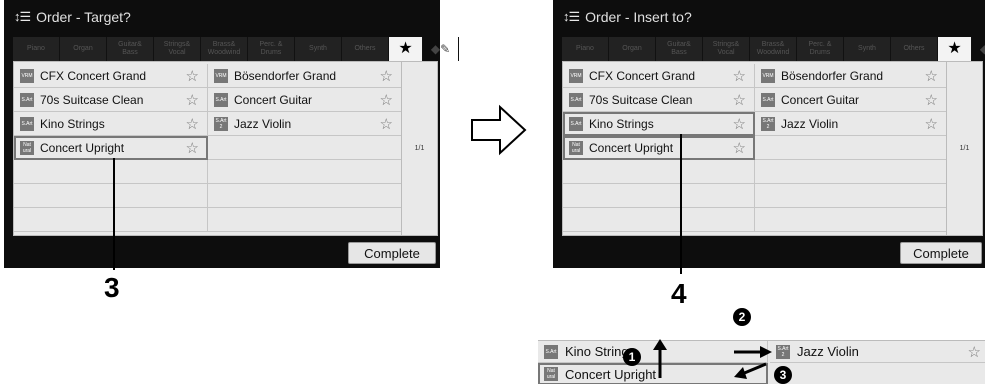 Image resolution: width=985 pixels, height=384 pixels. I want to click on step-number: 1, so click(632, 357).